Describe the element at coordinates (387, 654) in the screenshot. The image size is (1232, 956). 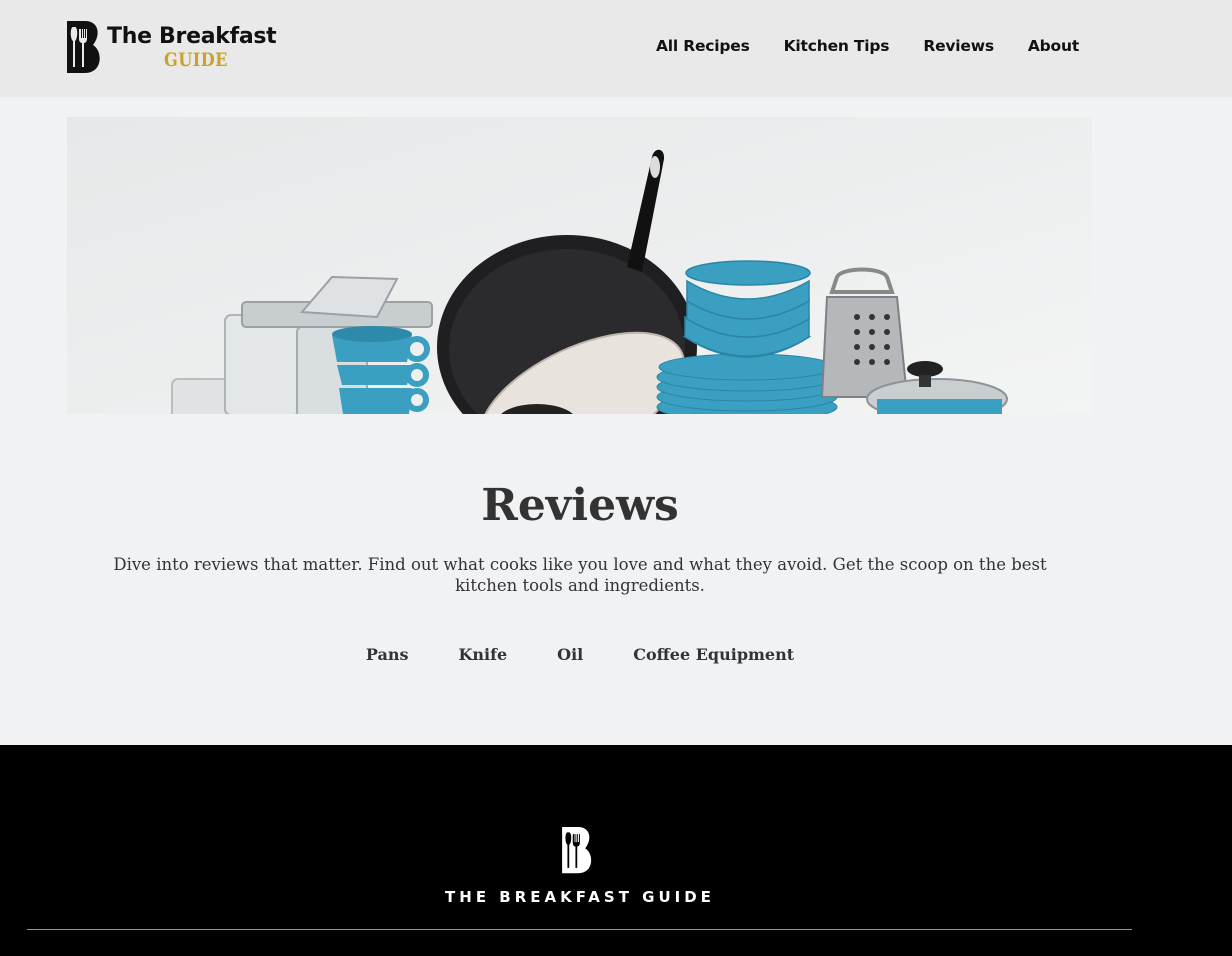
I see `category-pans: Pans` at that location.